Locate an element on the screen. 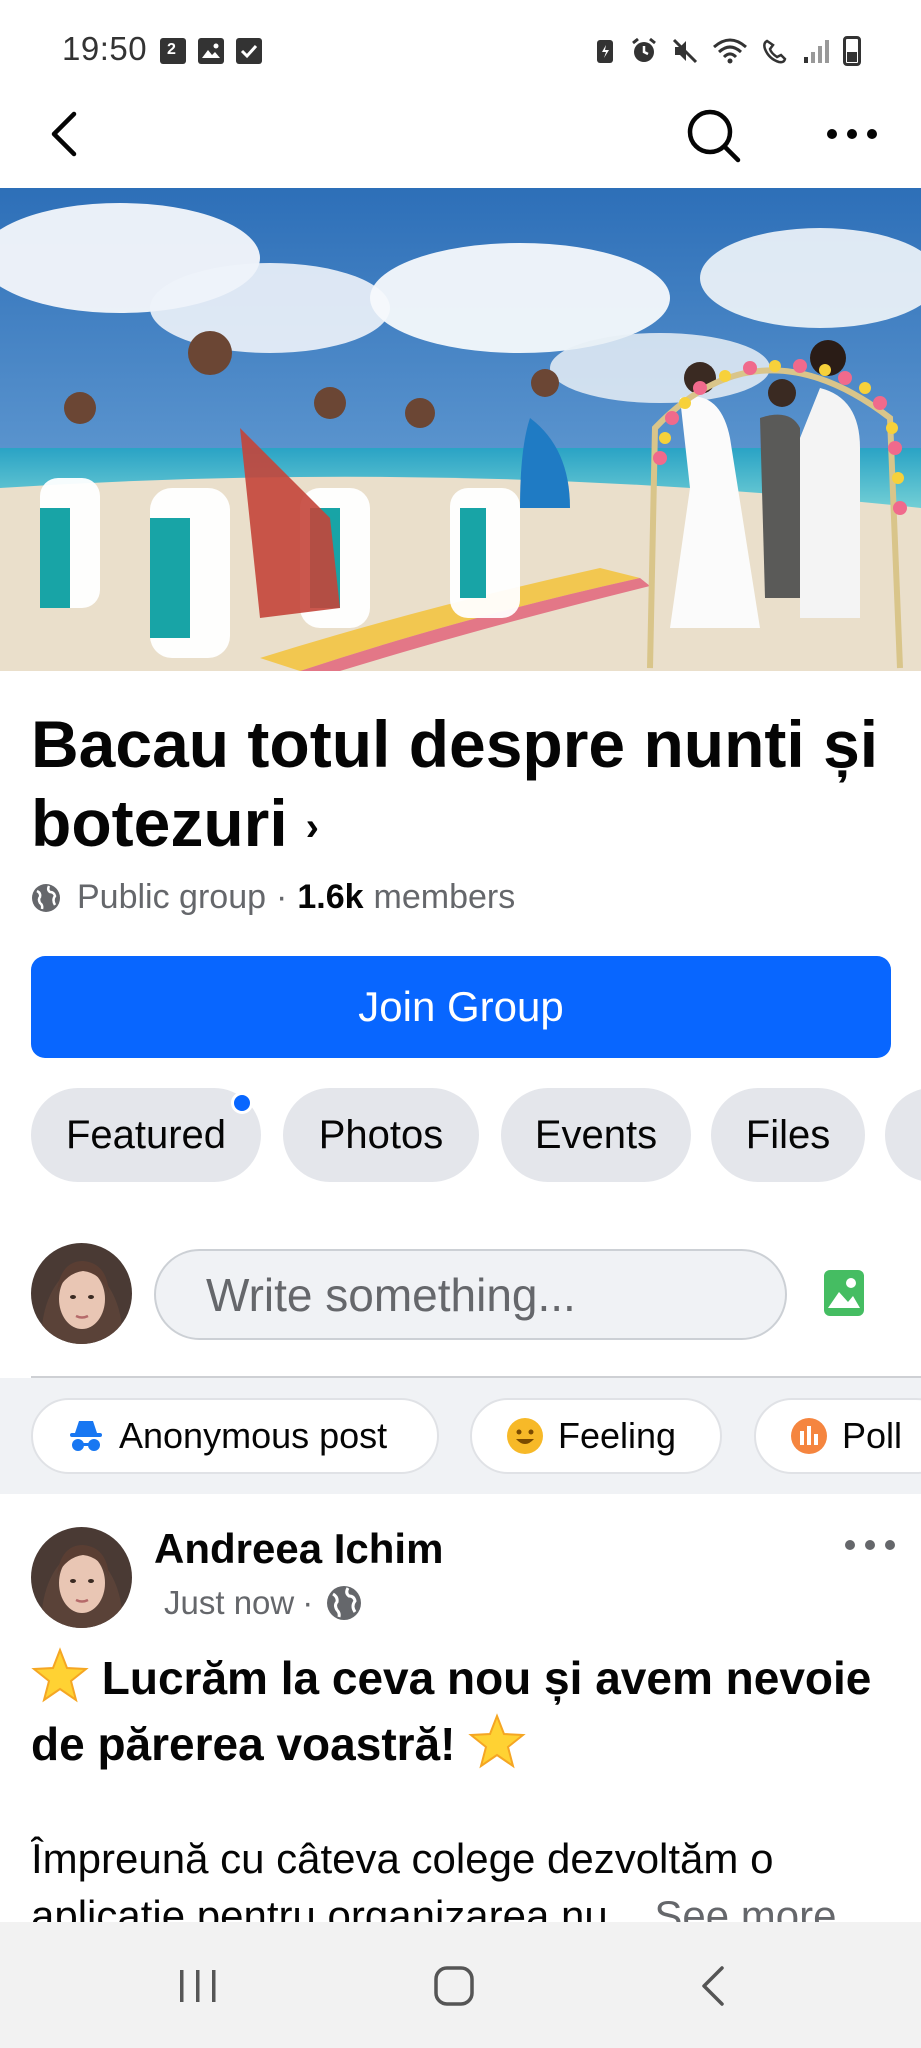  tab-label: Photos is located at coordinates (381, 1134).